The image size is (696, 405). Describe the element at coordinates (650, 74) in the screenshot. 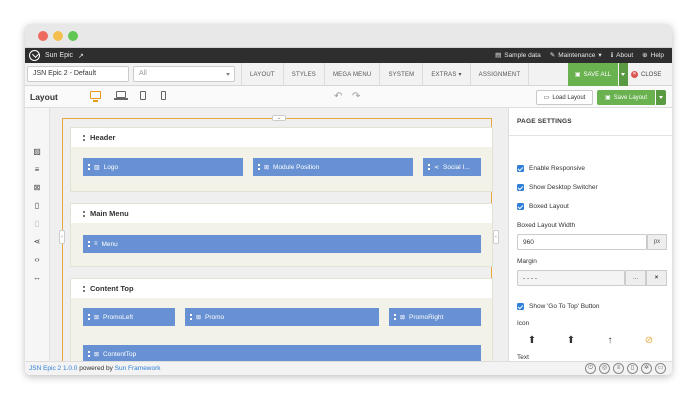

I see `close-button: ✕ CLOSE` at that location.